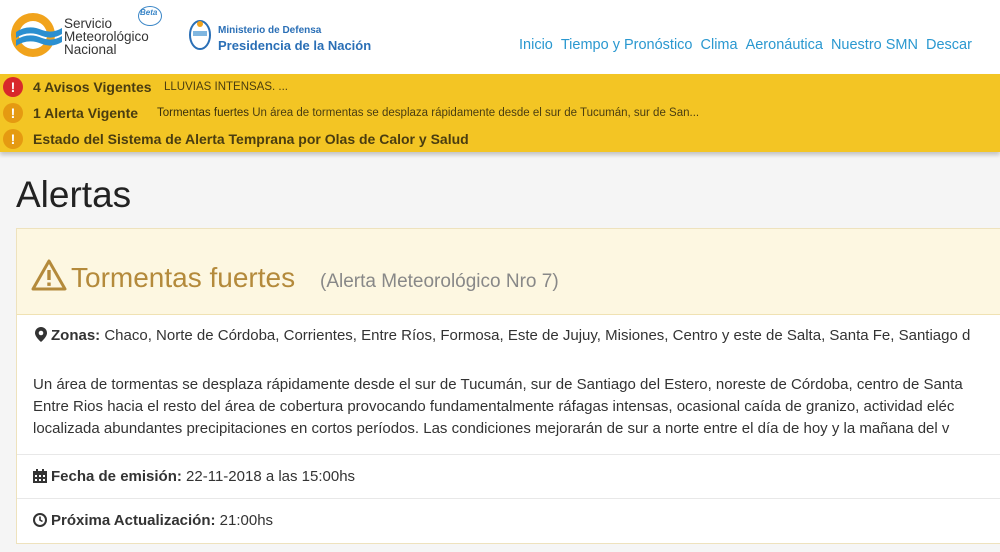  Describe the element at coordinates (149, 12) in the screenshot. I see `beta-badge: Beta` at that location.